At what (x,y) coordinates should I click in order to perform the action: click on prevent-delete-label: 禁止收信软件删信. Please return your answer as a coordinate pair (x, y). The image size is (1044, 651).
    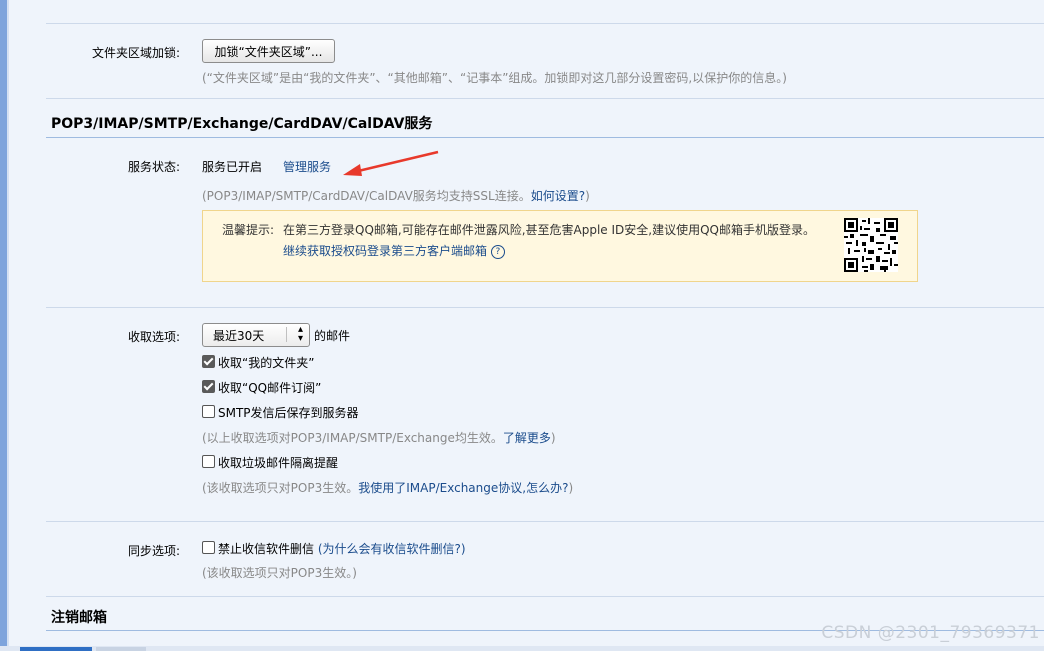
    Looking at the image, I should click on (266, 549).